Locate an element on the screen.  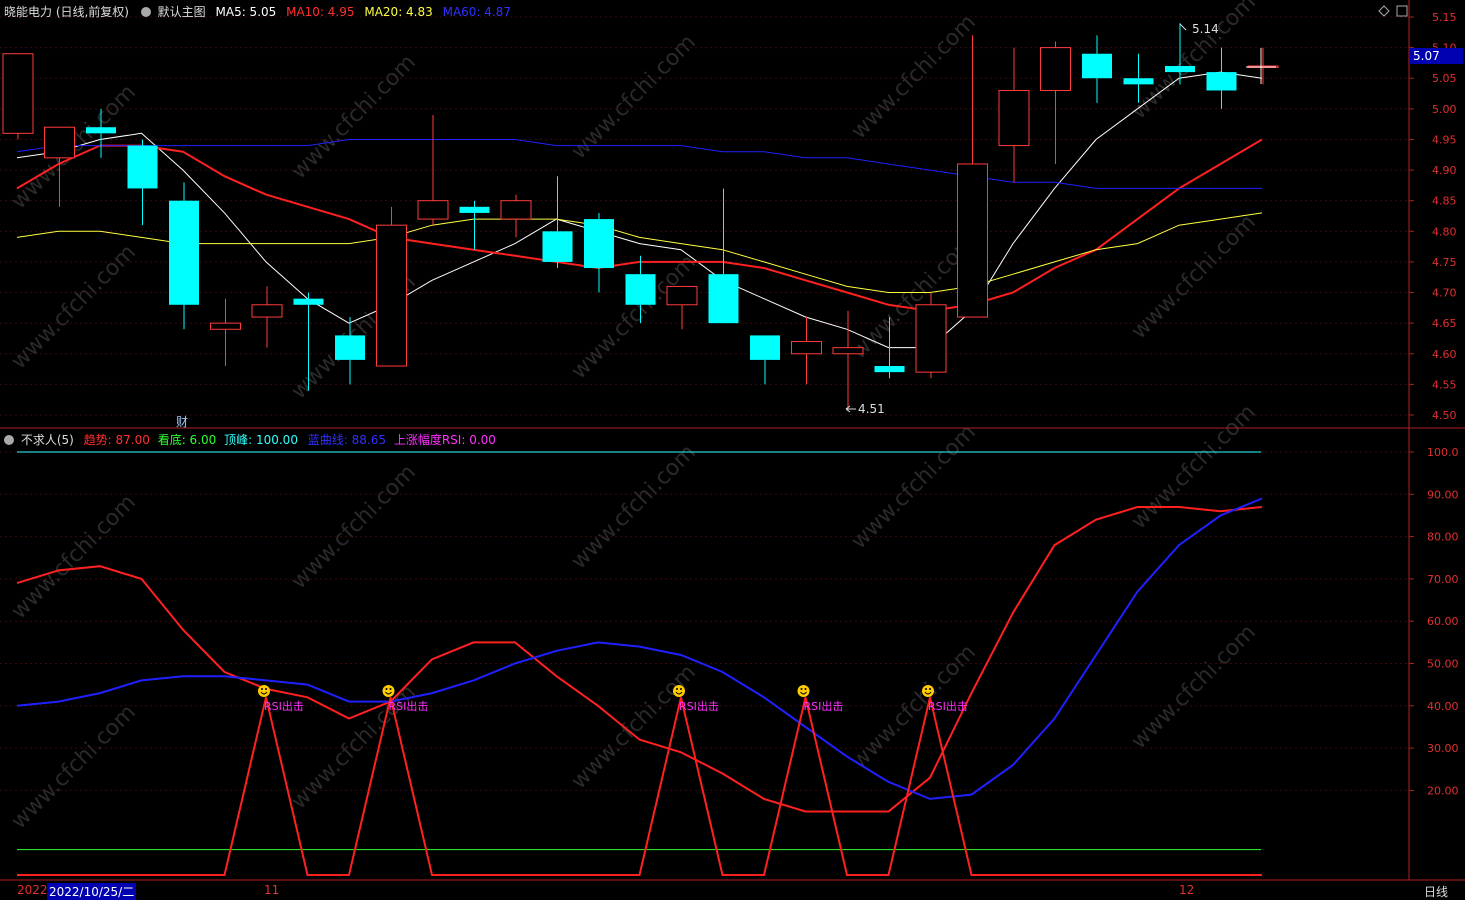
rsi-signals: RSI出击 RSI出击 RSI出击 RSI出击 RSI出击 is located at coordinates (613, 699).